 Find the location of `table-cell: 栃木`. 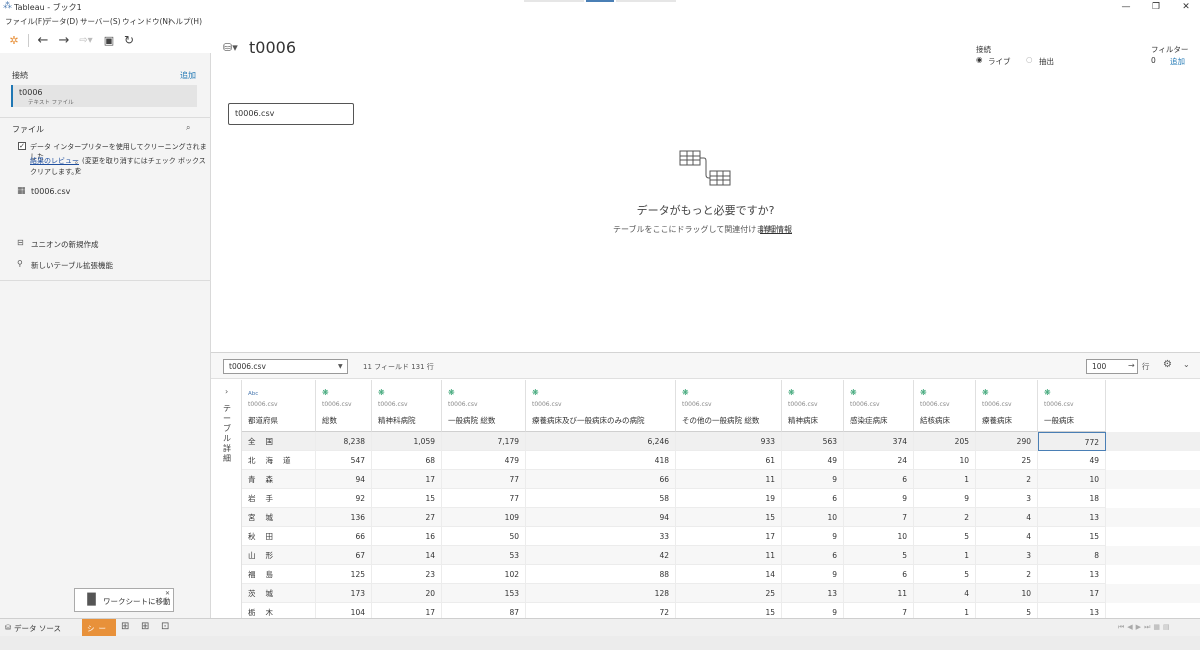

table-cell: 栃木 is located at coordinates (279, 610).